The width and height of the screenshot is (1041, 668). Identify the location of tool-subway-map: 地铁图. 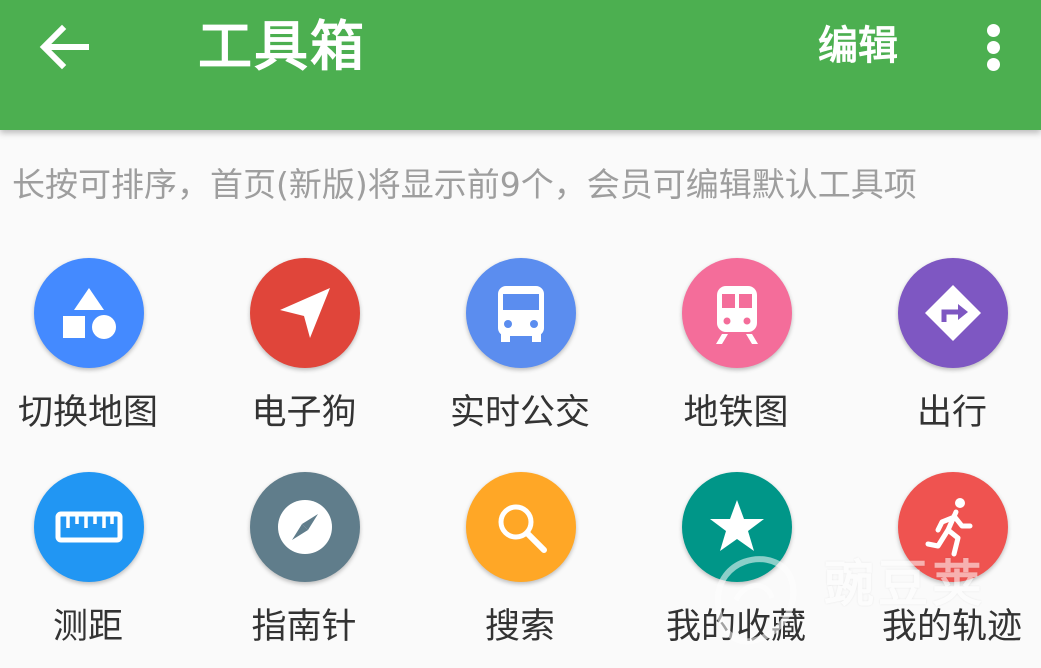
(736, 350).